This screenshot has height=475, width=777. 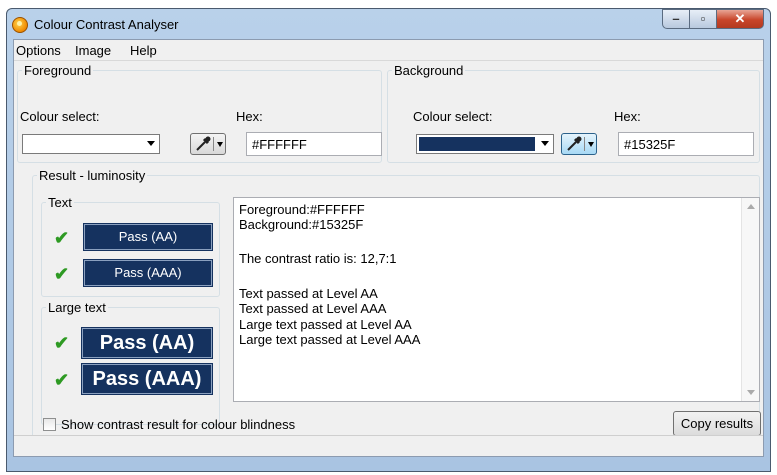 What do you see at coordinates (148, 237) in the screenshot?
I see `text-pass-aa-badge: Pass (AA)` at bounding box center [148, 237].